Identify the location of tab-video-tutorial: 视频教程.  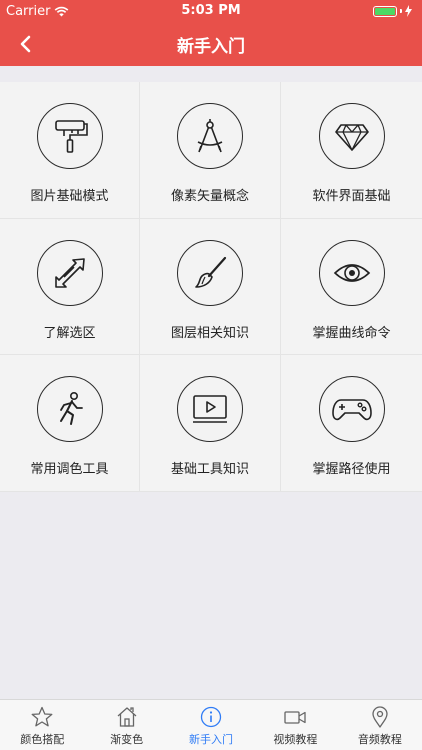
(295, 725).